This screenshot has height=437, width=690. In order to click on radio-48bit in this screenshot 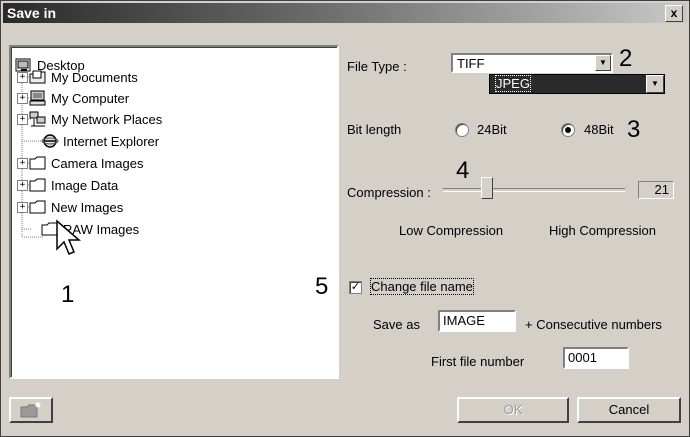, I will do `click(568, 130)`.